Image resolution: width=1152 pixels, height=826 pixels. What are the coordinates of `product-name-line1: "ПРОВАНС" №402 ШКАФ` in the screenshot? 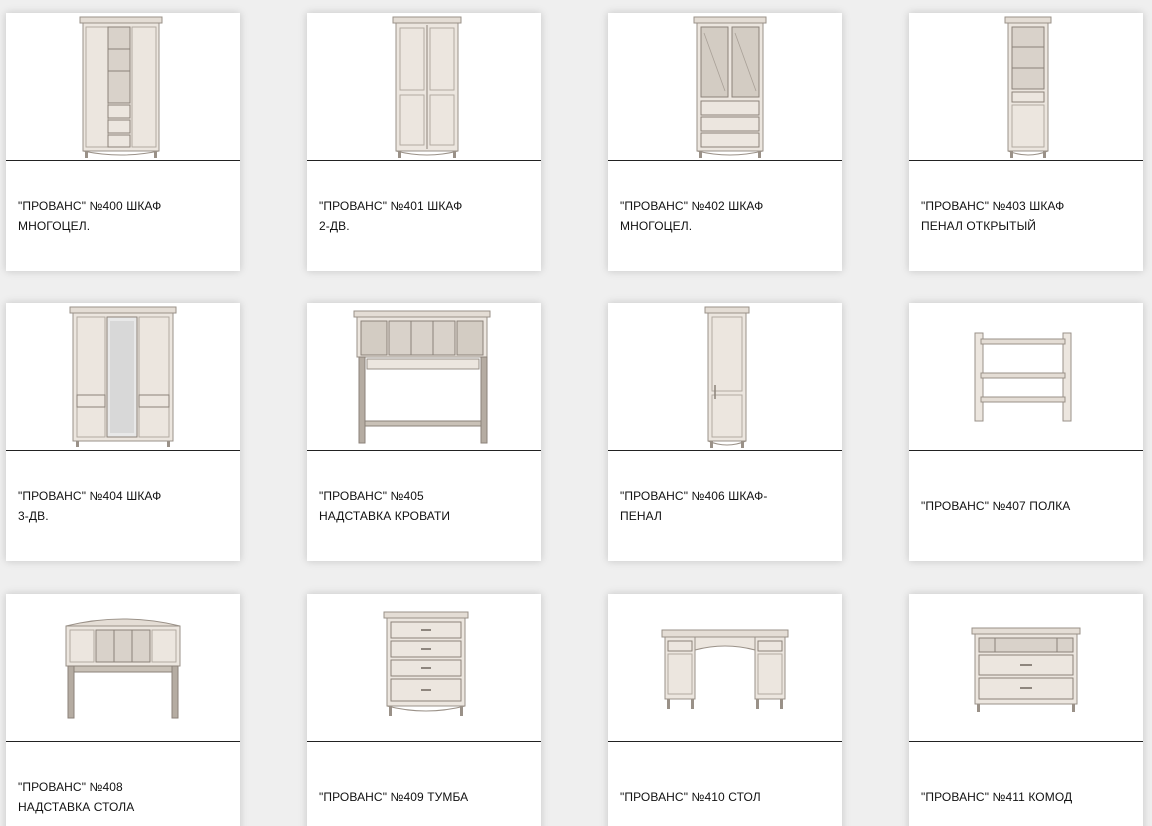 It's located at (692, 206).